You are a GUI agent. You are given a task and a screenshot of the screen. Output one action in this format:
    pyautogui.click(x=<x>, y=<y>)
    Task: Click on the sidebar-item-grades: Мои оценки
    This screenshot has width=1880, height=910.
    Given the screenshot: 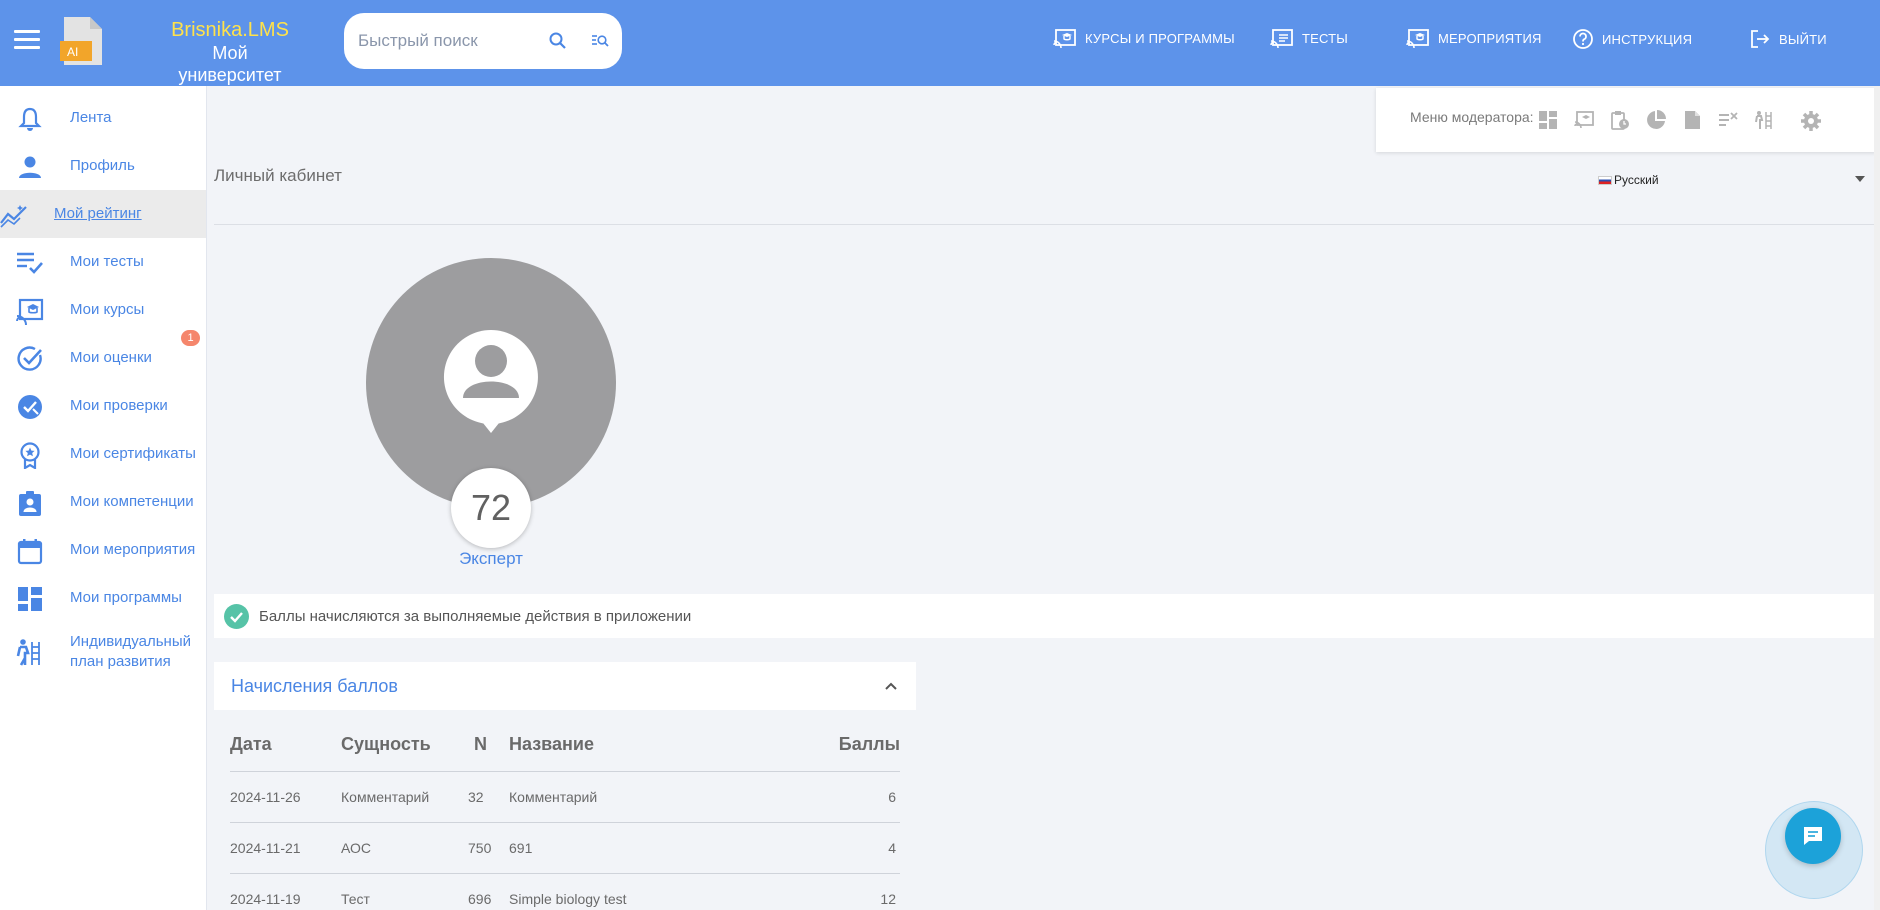 What is the action you would take?
    pyautogui.click(x=103, y=358)
    